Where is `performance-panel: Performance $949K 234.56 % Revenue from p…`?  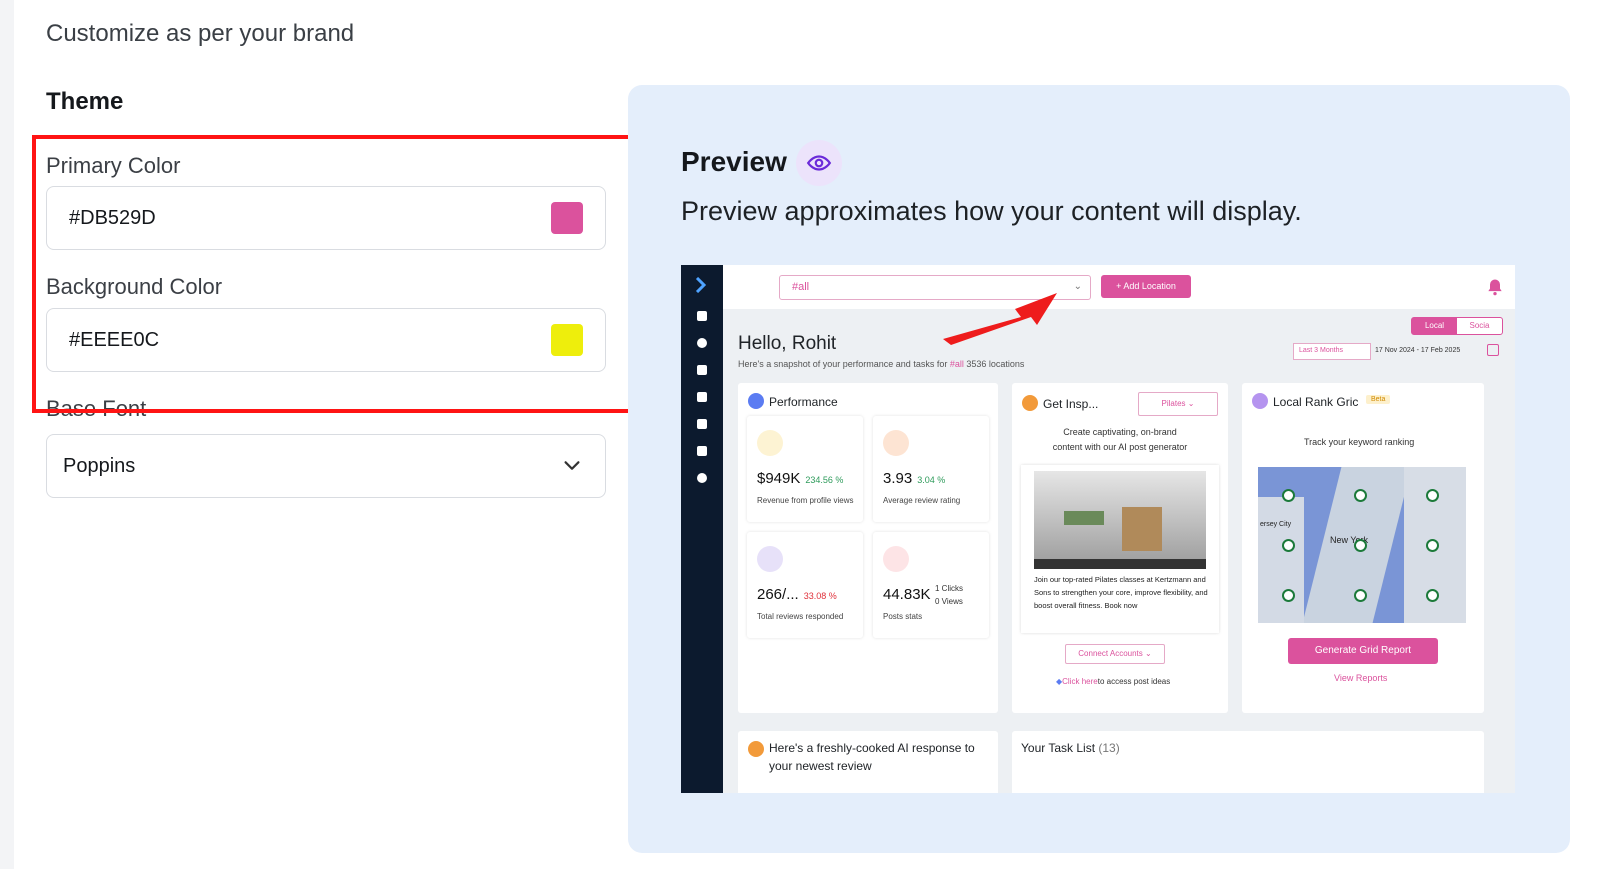 performance-panel: Performance $949K 234.56 % Revenue from p… is located at coordinates (868, 548).